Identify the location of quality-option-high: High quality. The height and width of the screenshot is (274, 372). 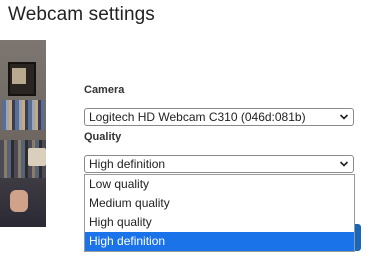
(219, 222).